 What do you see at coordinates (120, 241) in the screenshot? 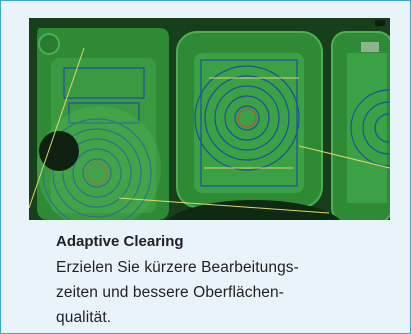
I see `feature-title: Adaptive Clearing` at bounding box center [120, 241].